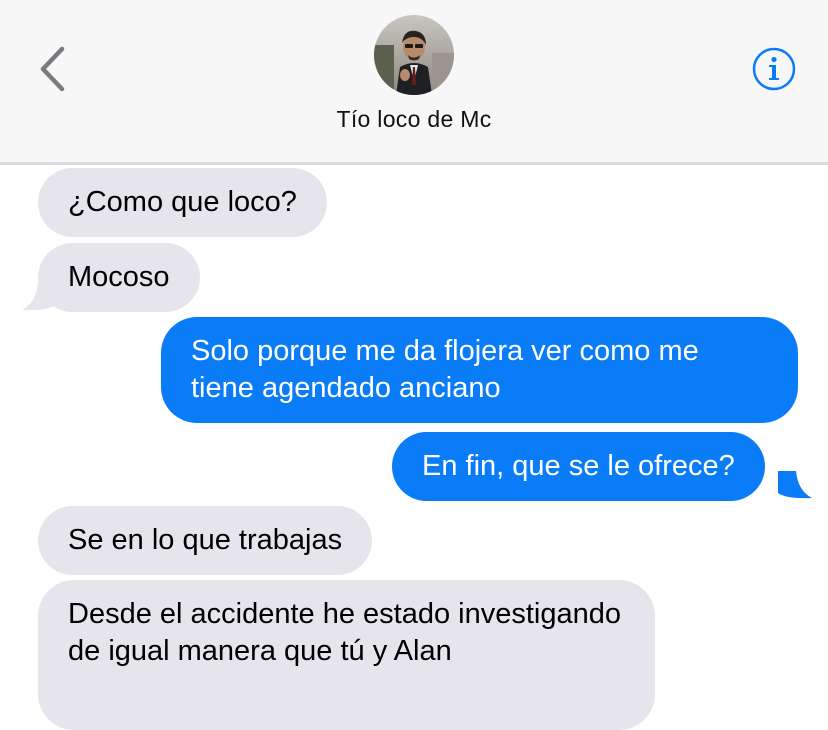 This screenshot has height=730, width=828. I want to click on info-button, so click(774, 69).